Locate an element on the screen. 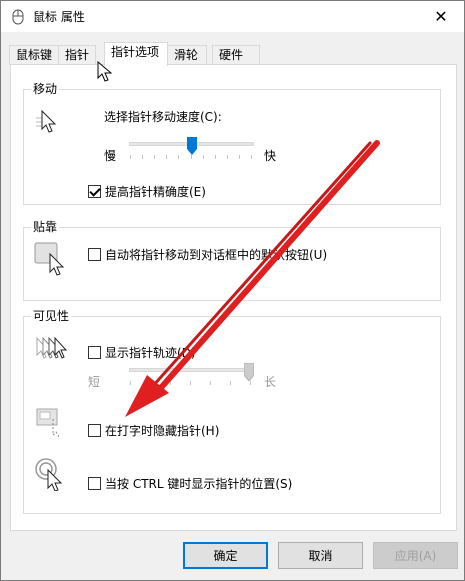  cancel-button: 取消 is located at coordinates (320, 555).